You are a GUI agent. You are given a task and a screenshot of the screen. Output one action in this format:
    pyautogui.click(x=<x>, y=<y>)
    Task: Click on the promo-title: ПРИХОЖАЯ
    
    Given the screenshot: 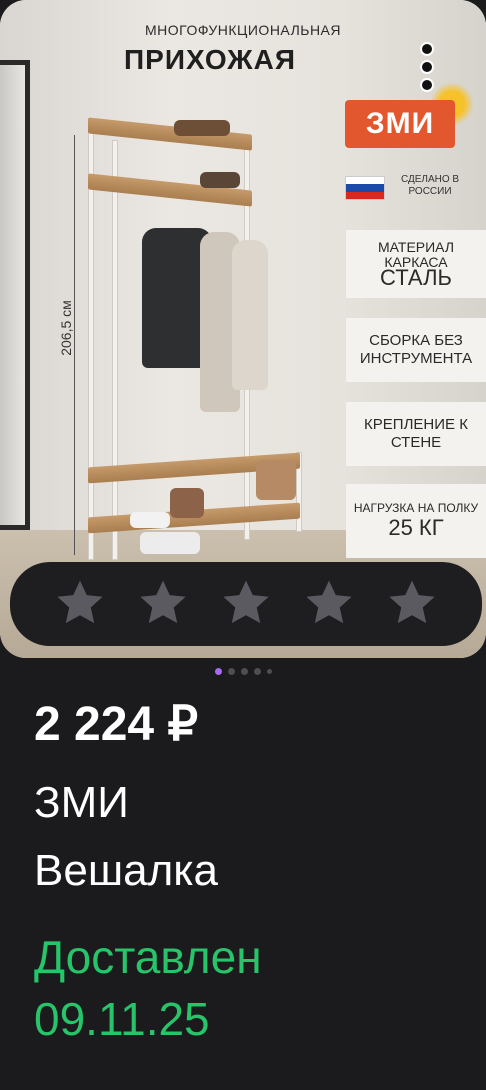 What is the action you would take?
    pyautogui.click(x=210, y=59)
    